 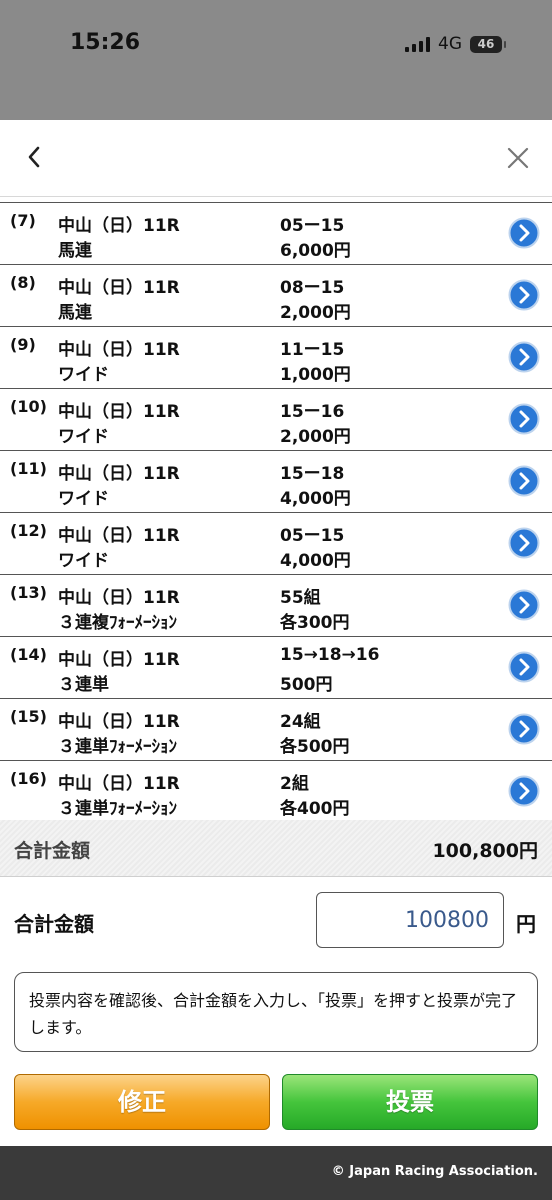 What do you see at coordinates (105, 42) in the screenshot?
I see `status-time: 15:26` at bounding box center [105, 42].